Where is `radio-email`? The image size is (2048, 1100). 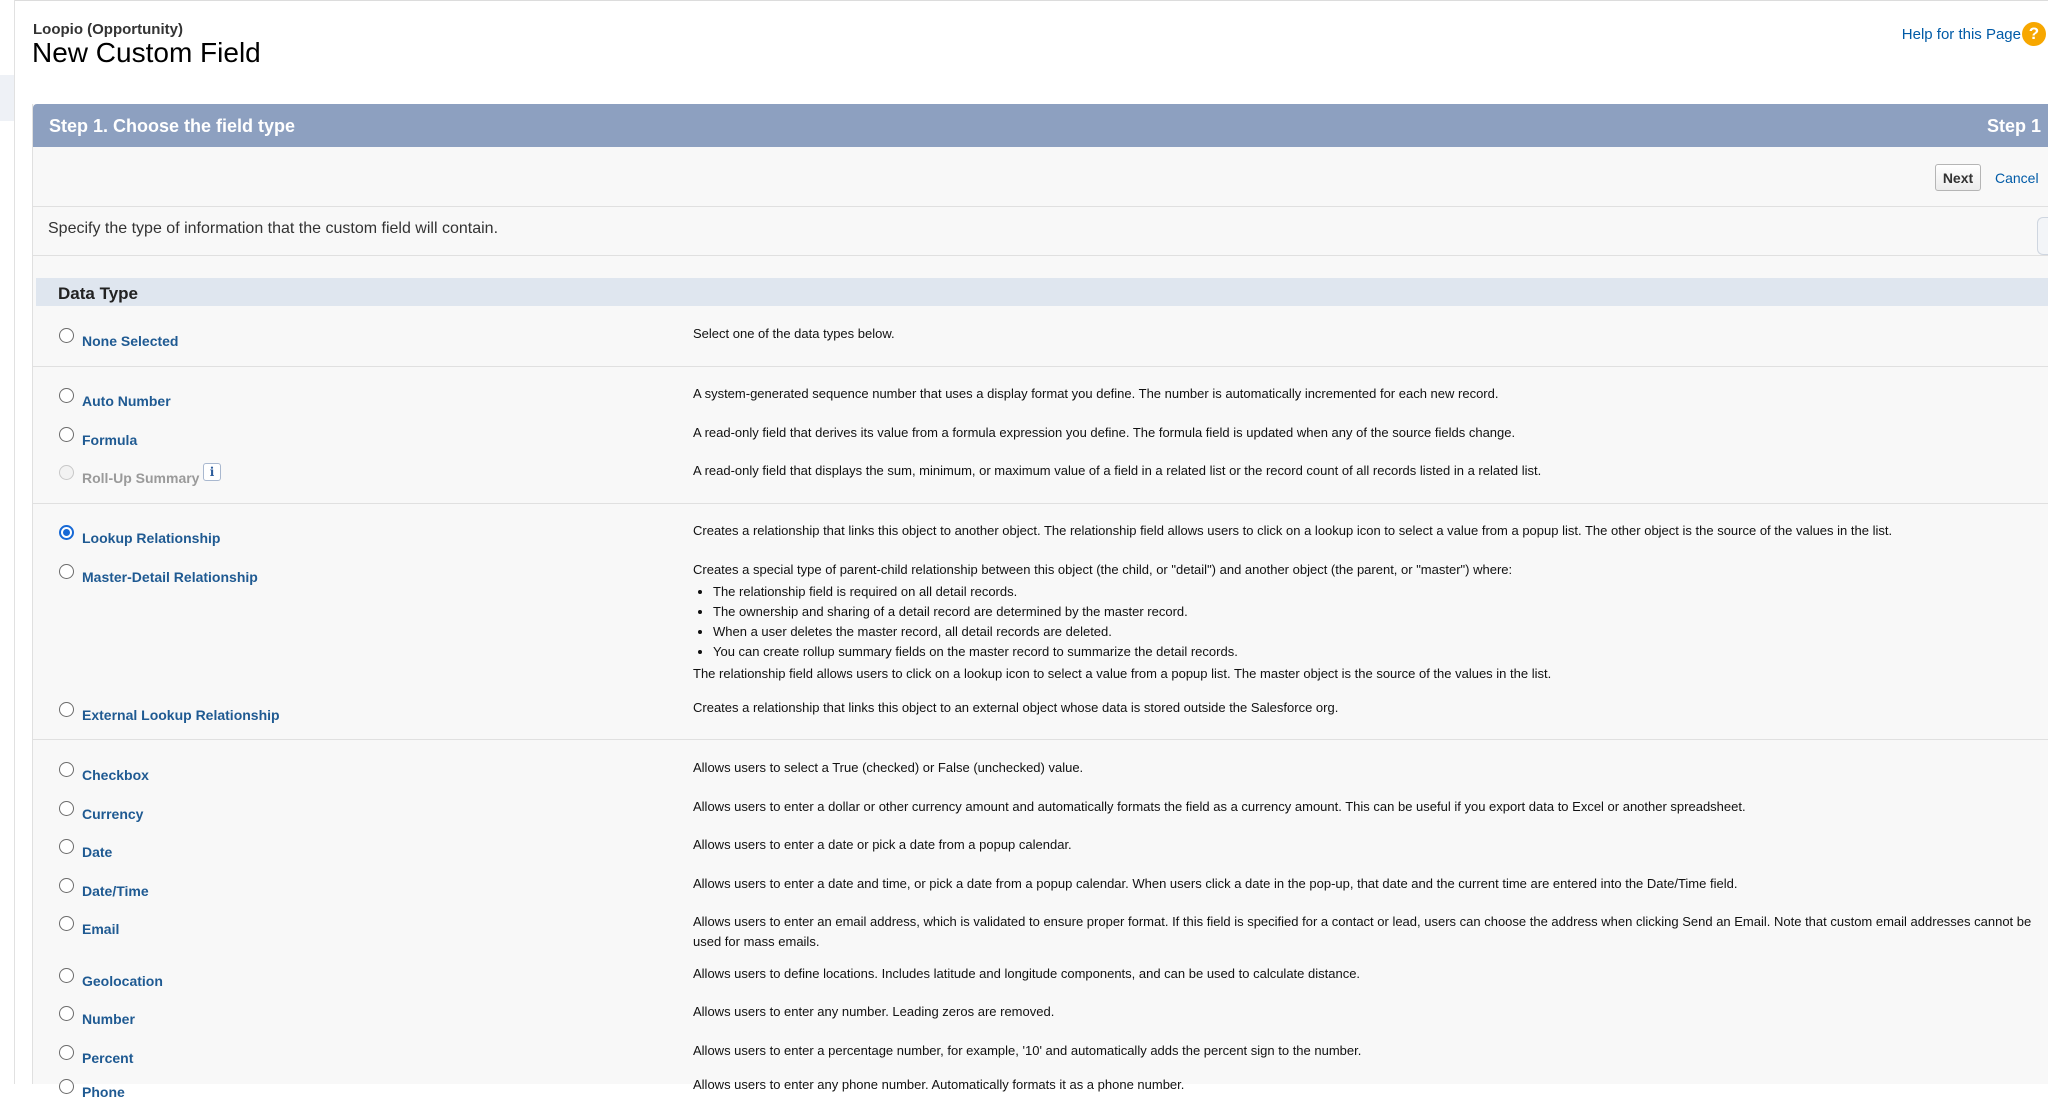
radio-email is located at coordinates (66, 923).